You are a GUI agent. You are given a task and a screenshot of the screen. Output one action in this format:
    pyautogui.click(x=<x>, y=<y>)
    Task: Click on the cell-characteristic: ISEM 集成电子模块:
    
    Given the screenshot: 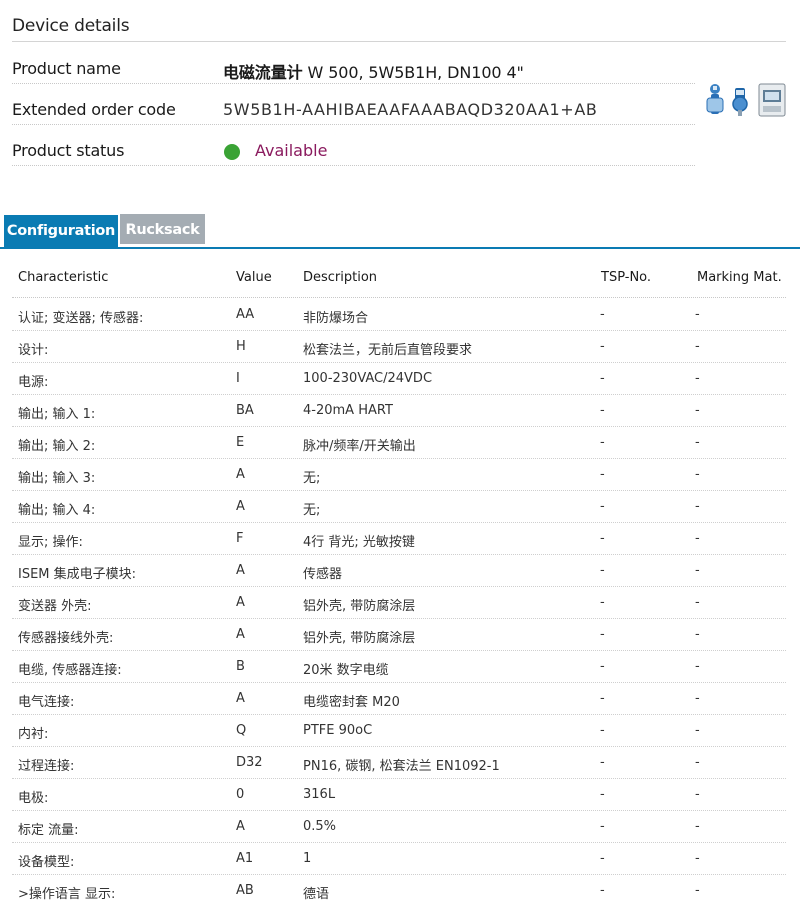 What is the action you would take?
    pyautogui.click(x=77, y=574)
    